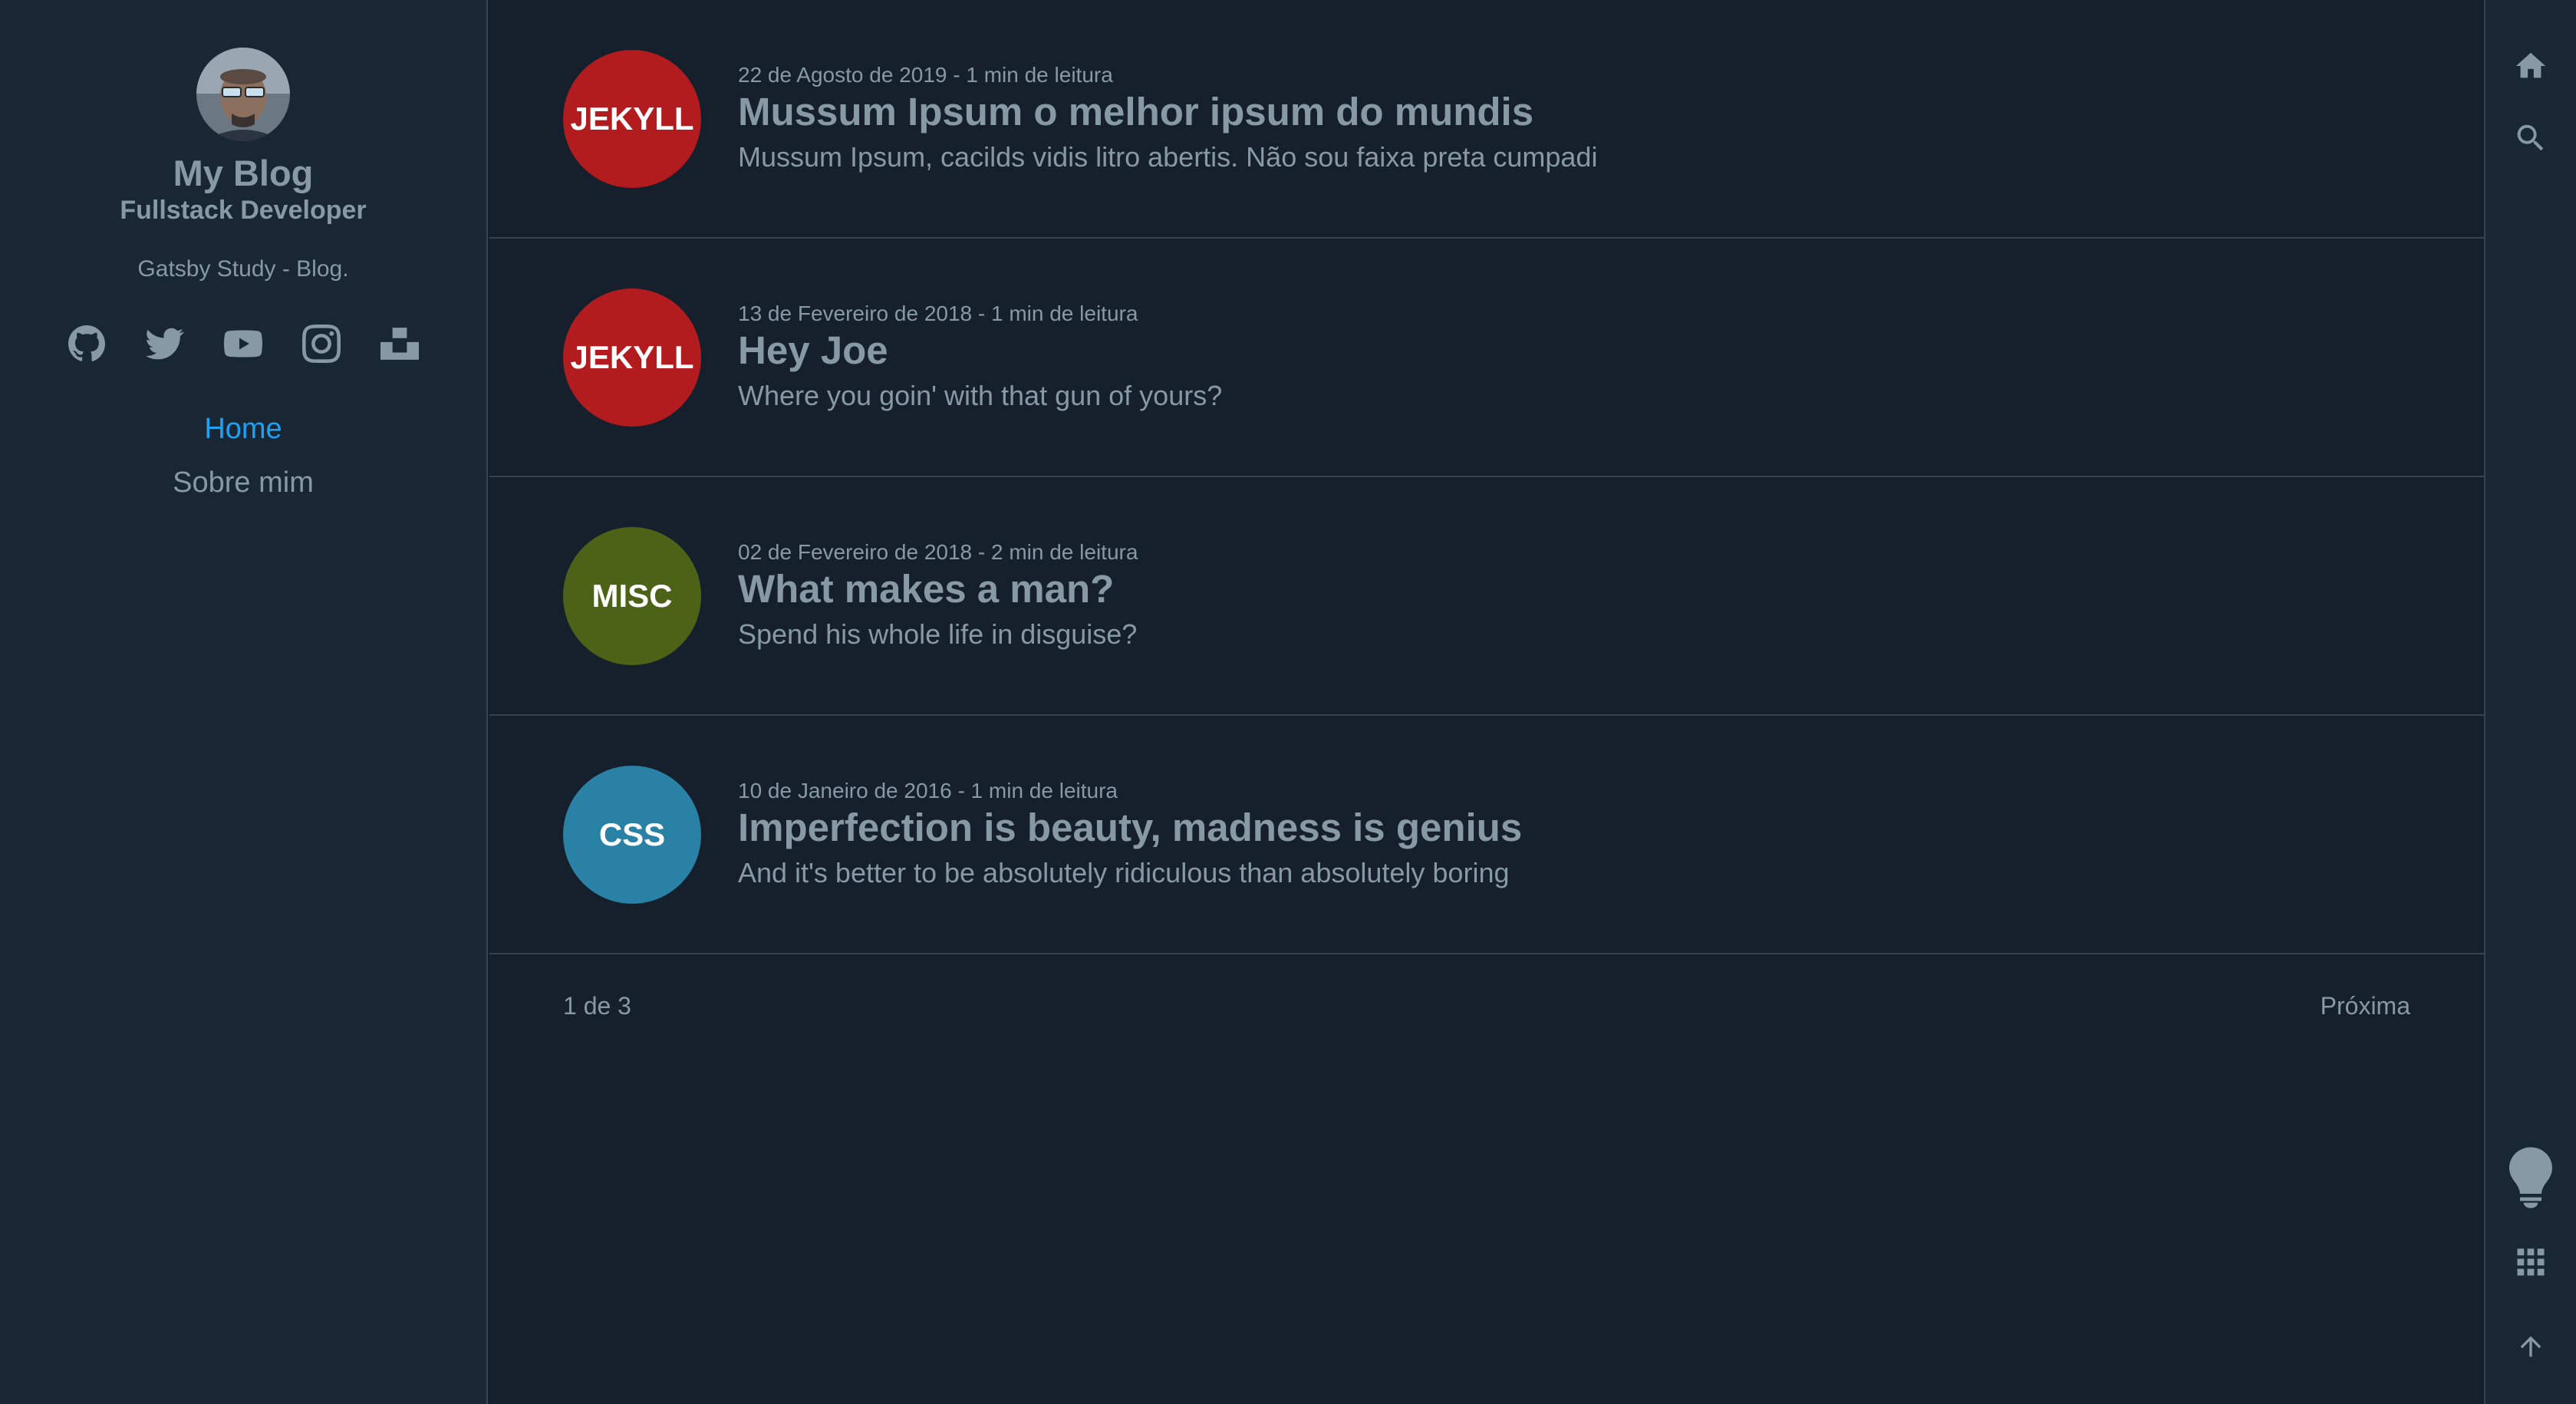 Image resolution: width=2576 pixels, height=1404 pixels. Describe the element at coordinates (597, 1006) in the screenshot. I see `page-info: 1 de 3` at that location.